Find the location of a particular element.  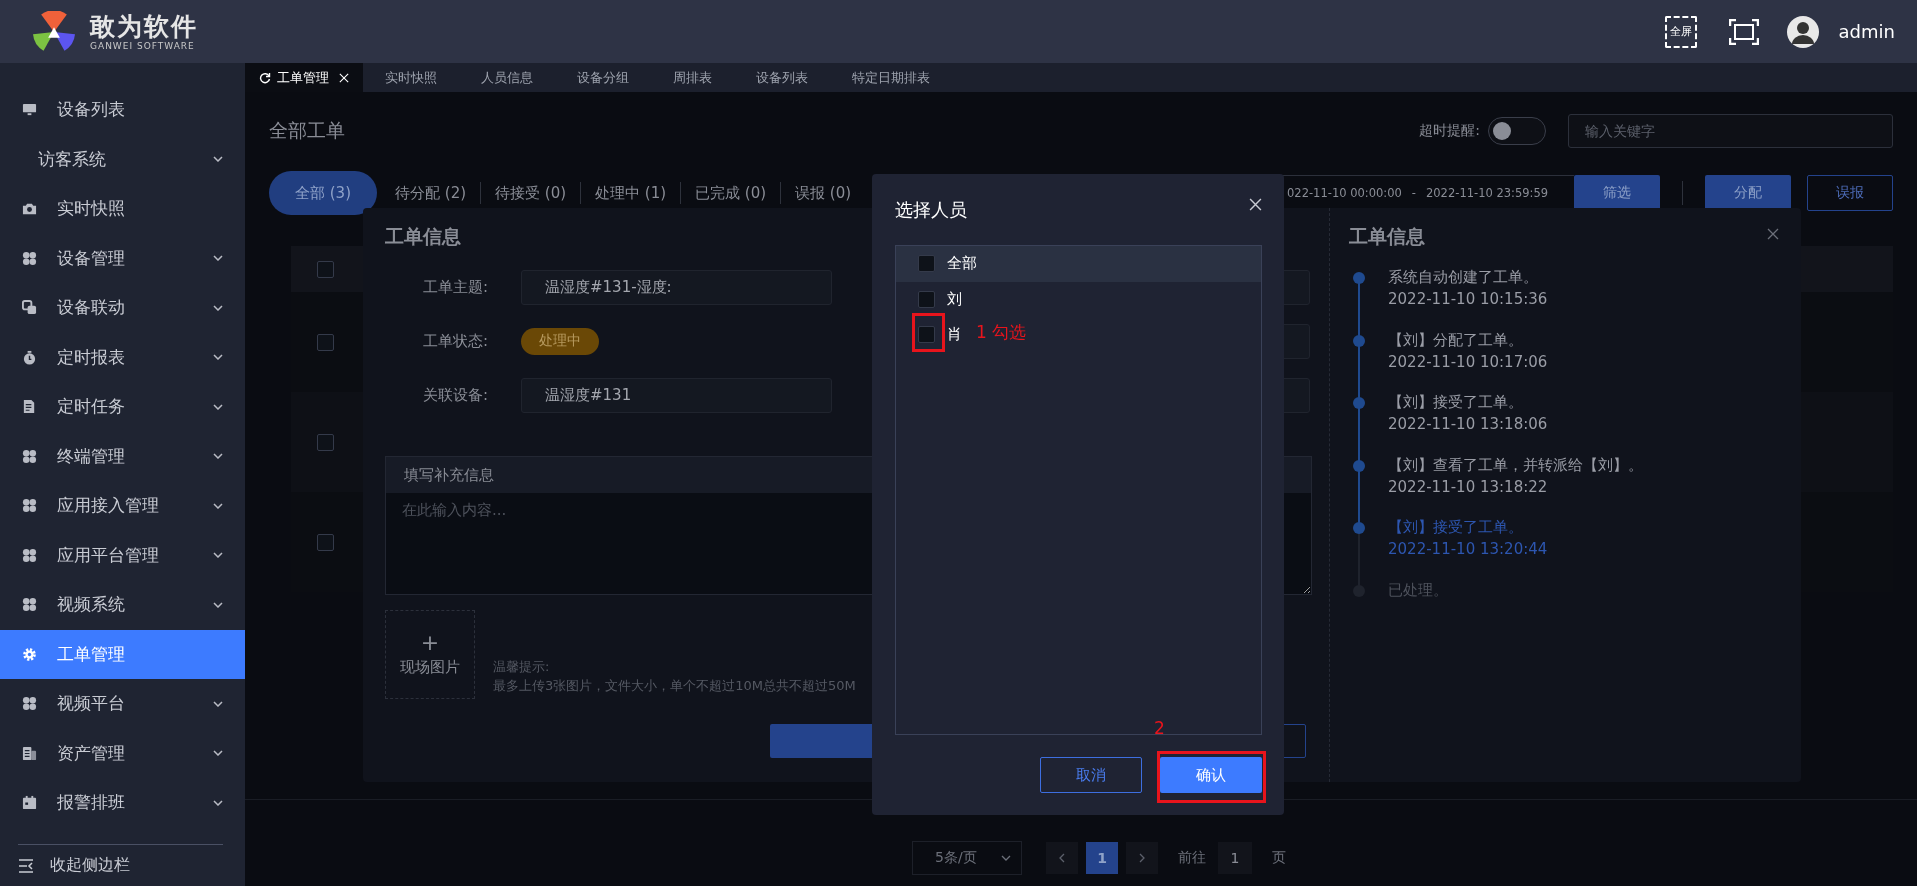

goto-page-field: 1 is located at coordinates (1235, 858).